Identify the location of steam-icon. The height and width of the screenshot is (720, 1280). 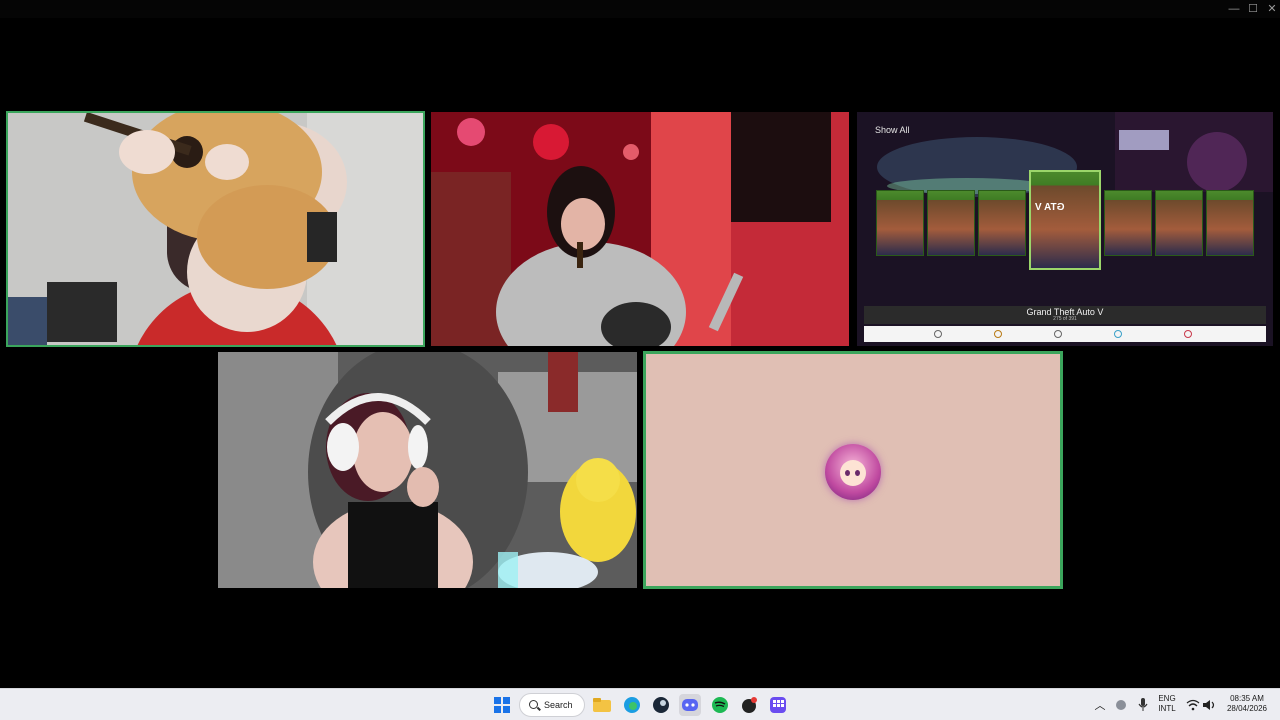
(661, 705).